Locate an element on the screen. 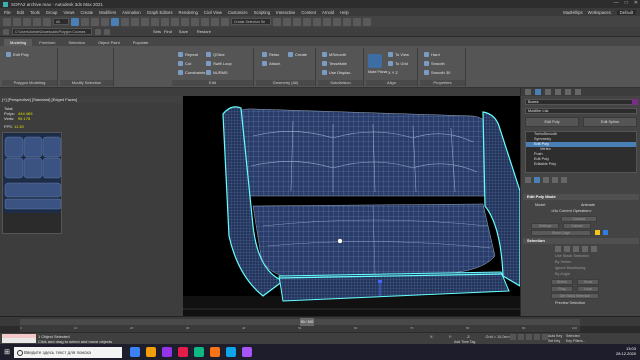 The width and height of the screenshot is (640, 360). cage-color-swatch is located at coordinates (597, 232).